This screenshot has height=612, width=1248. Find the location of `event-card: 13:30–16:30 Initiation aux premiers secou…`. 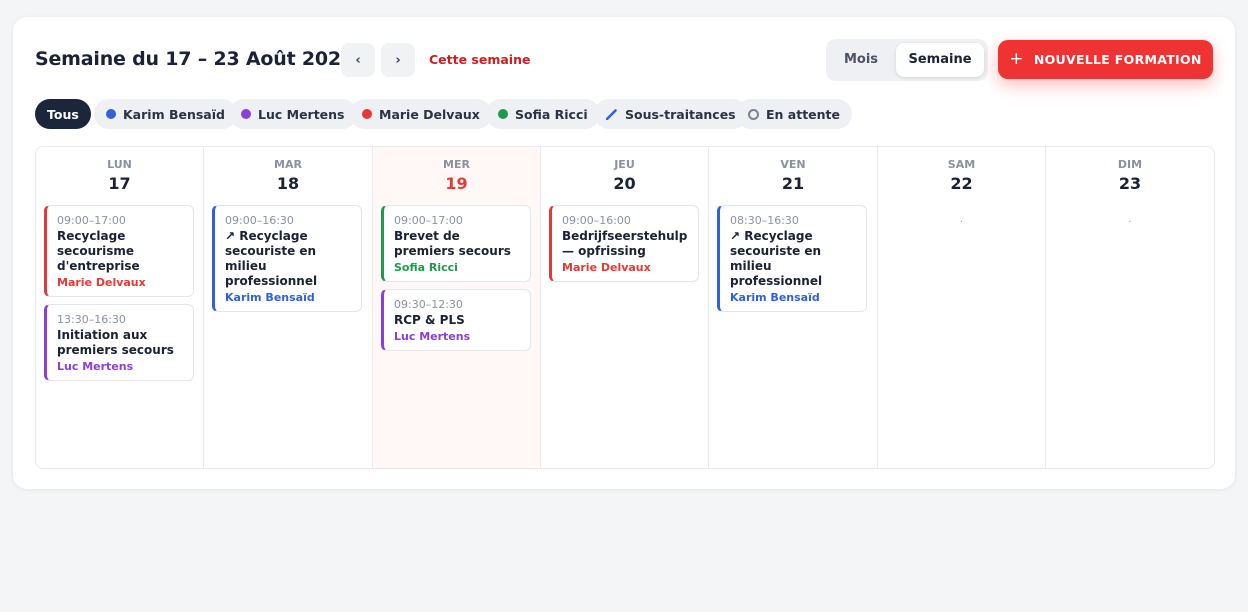

event-card: 13:30–16:30 Initiation aux premiers secou… is located at coordinates (119, 342).